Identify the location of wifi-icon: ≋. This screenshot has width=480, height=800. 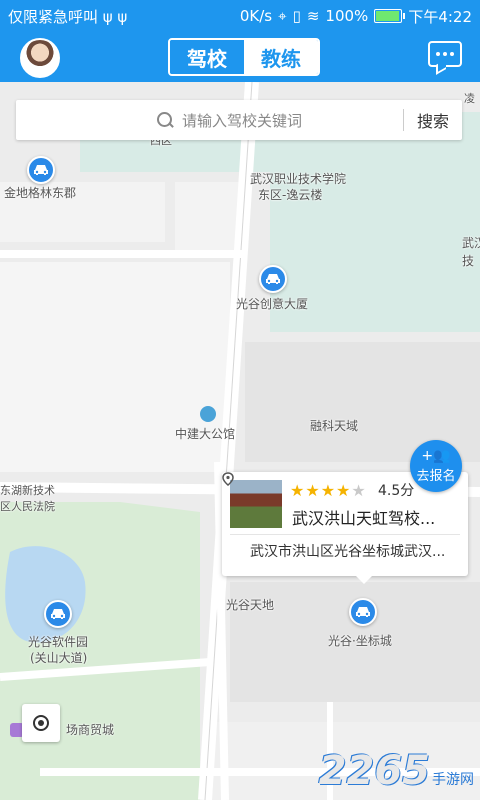
(313, 16).